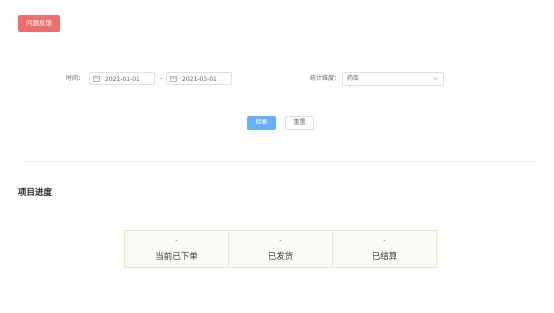  I want to click on stat-shipped: - 已发货, so click(281, 249).